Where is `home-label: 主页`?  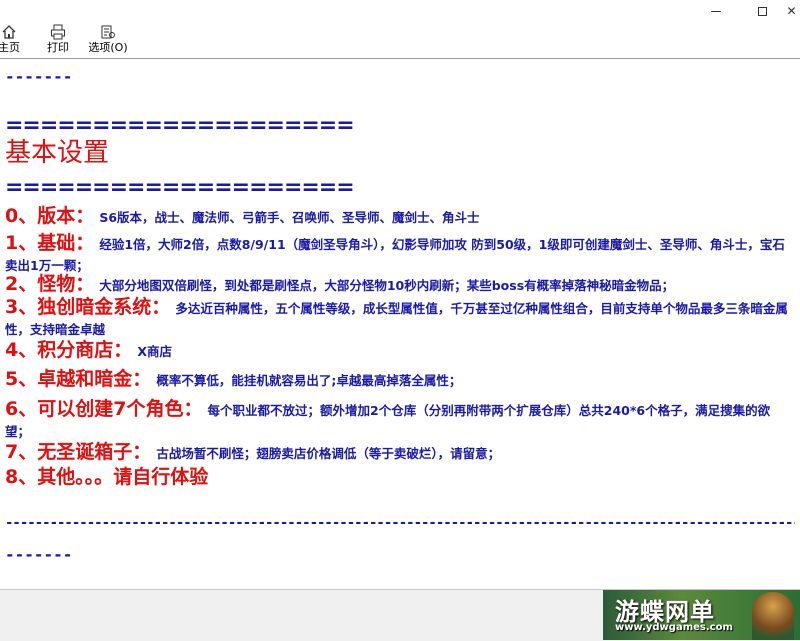
home-label: 主页 is located at coordinates (10, 47).